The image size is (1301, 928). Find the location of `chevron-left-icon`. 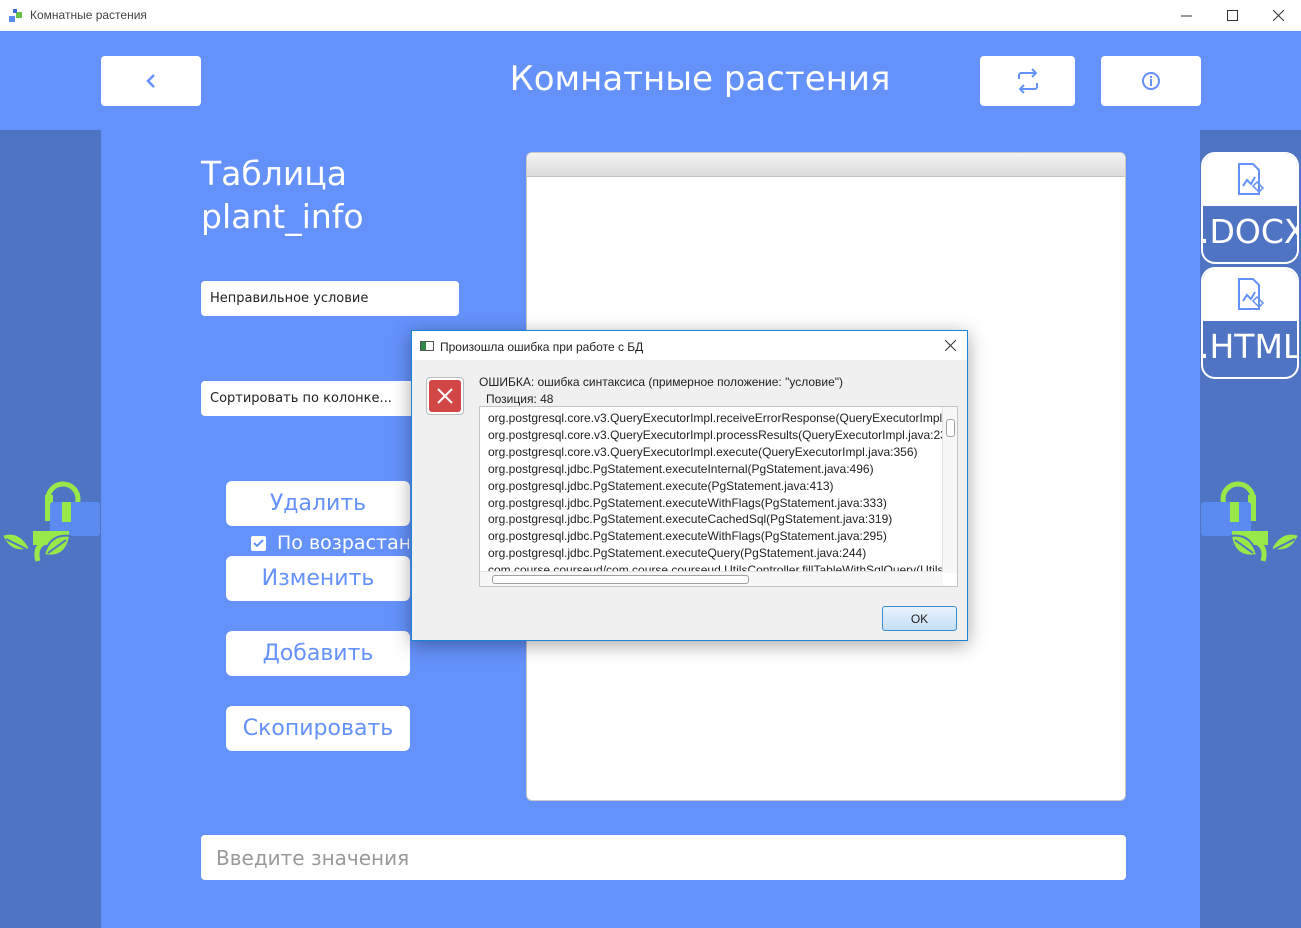

chevron-left-icon is located at coordinates (150, 81).